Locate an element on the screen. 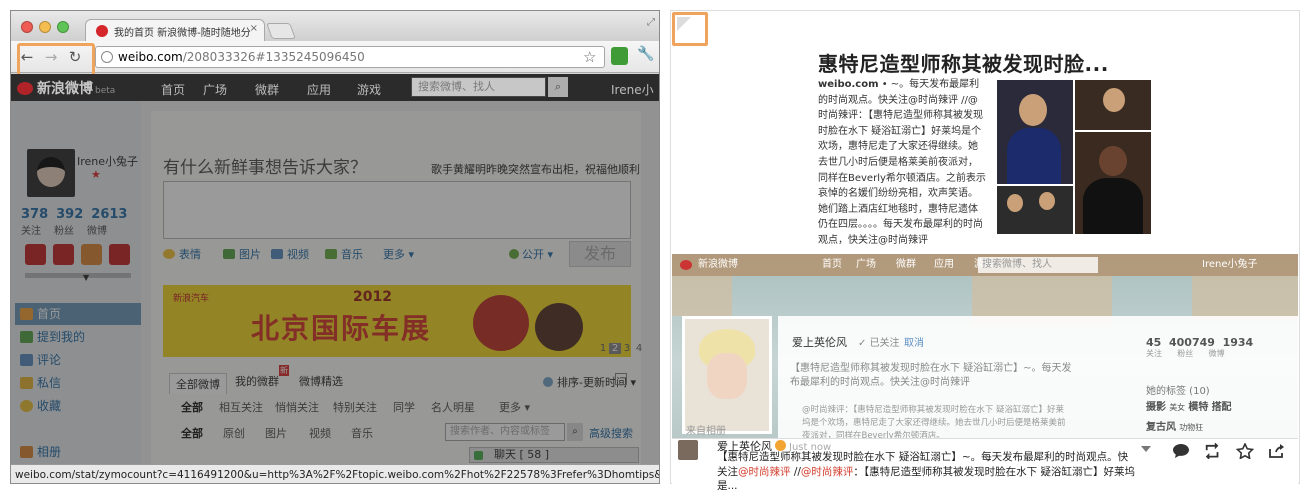 Image resolution: width=1308 pixels, height=492 pixels. page-dim-overlay is located at coordinates (335, 87).